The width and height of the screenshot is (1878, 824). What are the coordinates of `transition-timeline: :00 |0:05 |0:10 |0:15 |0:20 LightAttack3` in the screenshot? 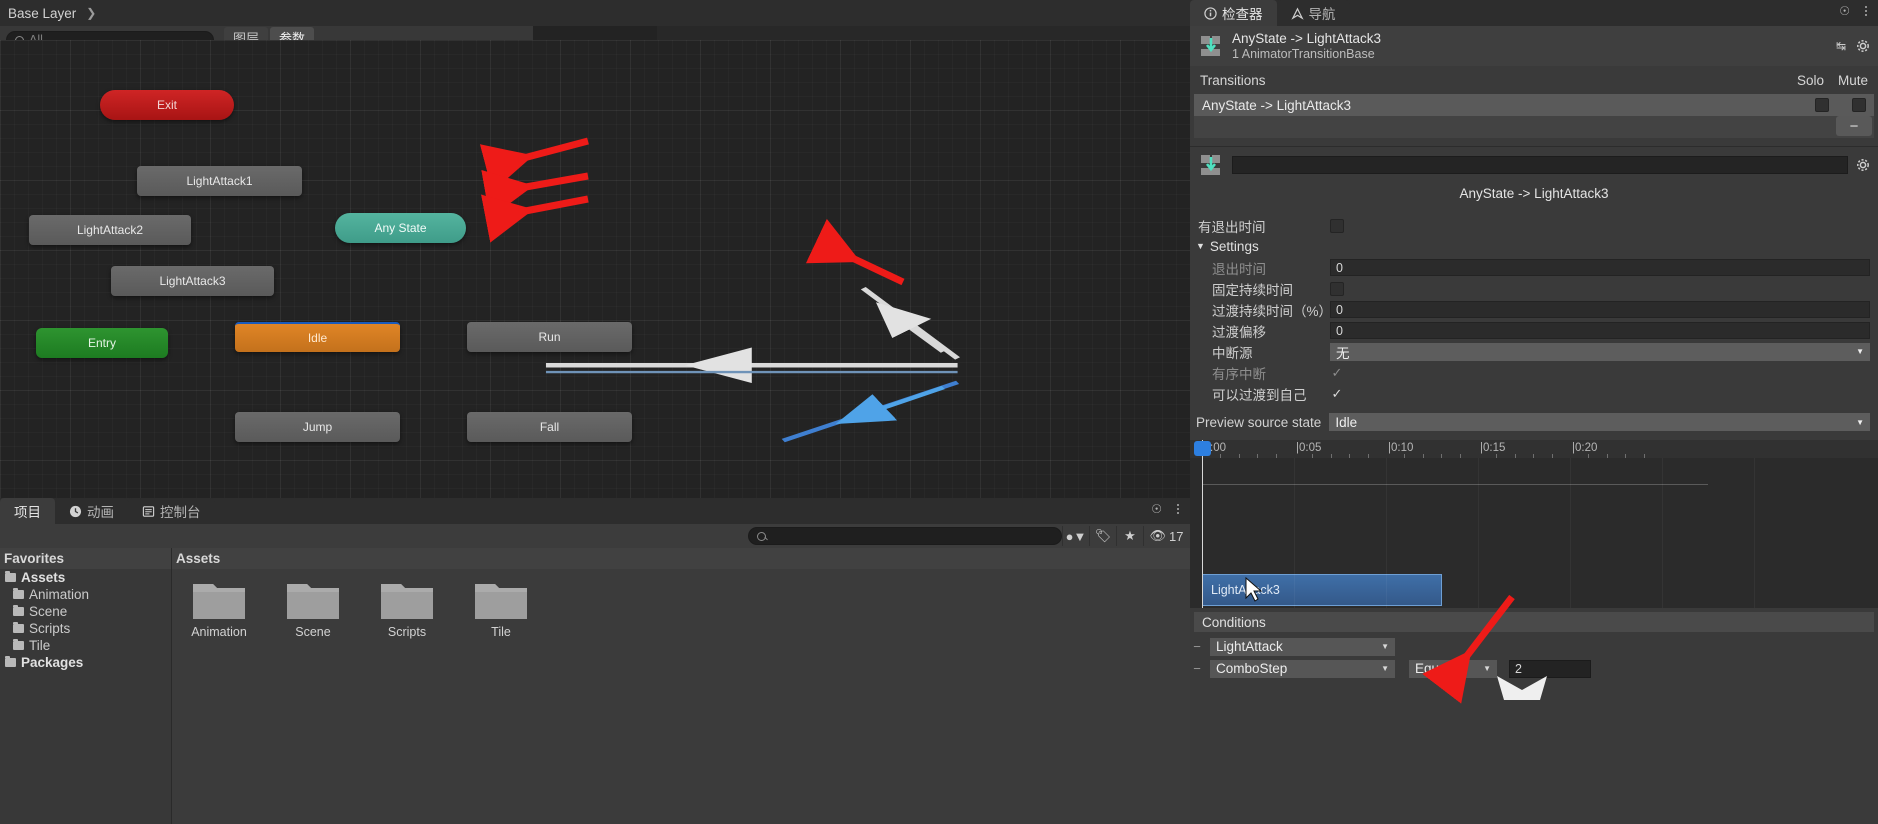 It's located at (1534, 524).